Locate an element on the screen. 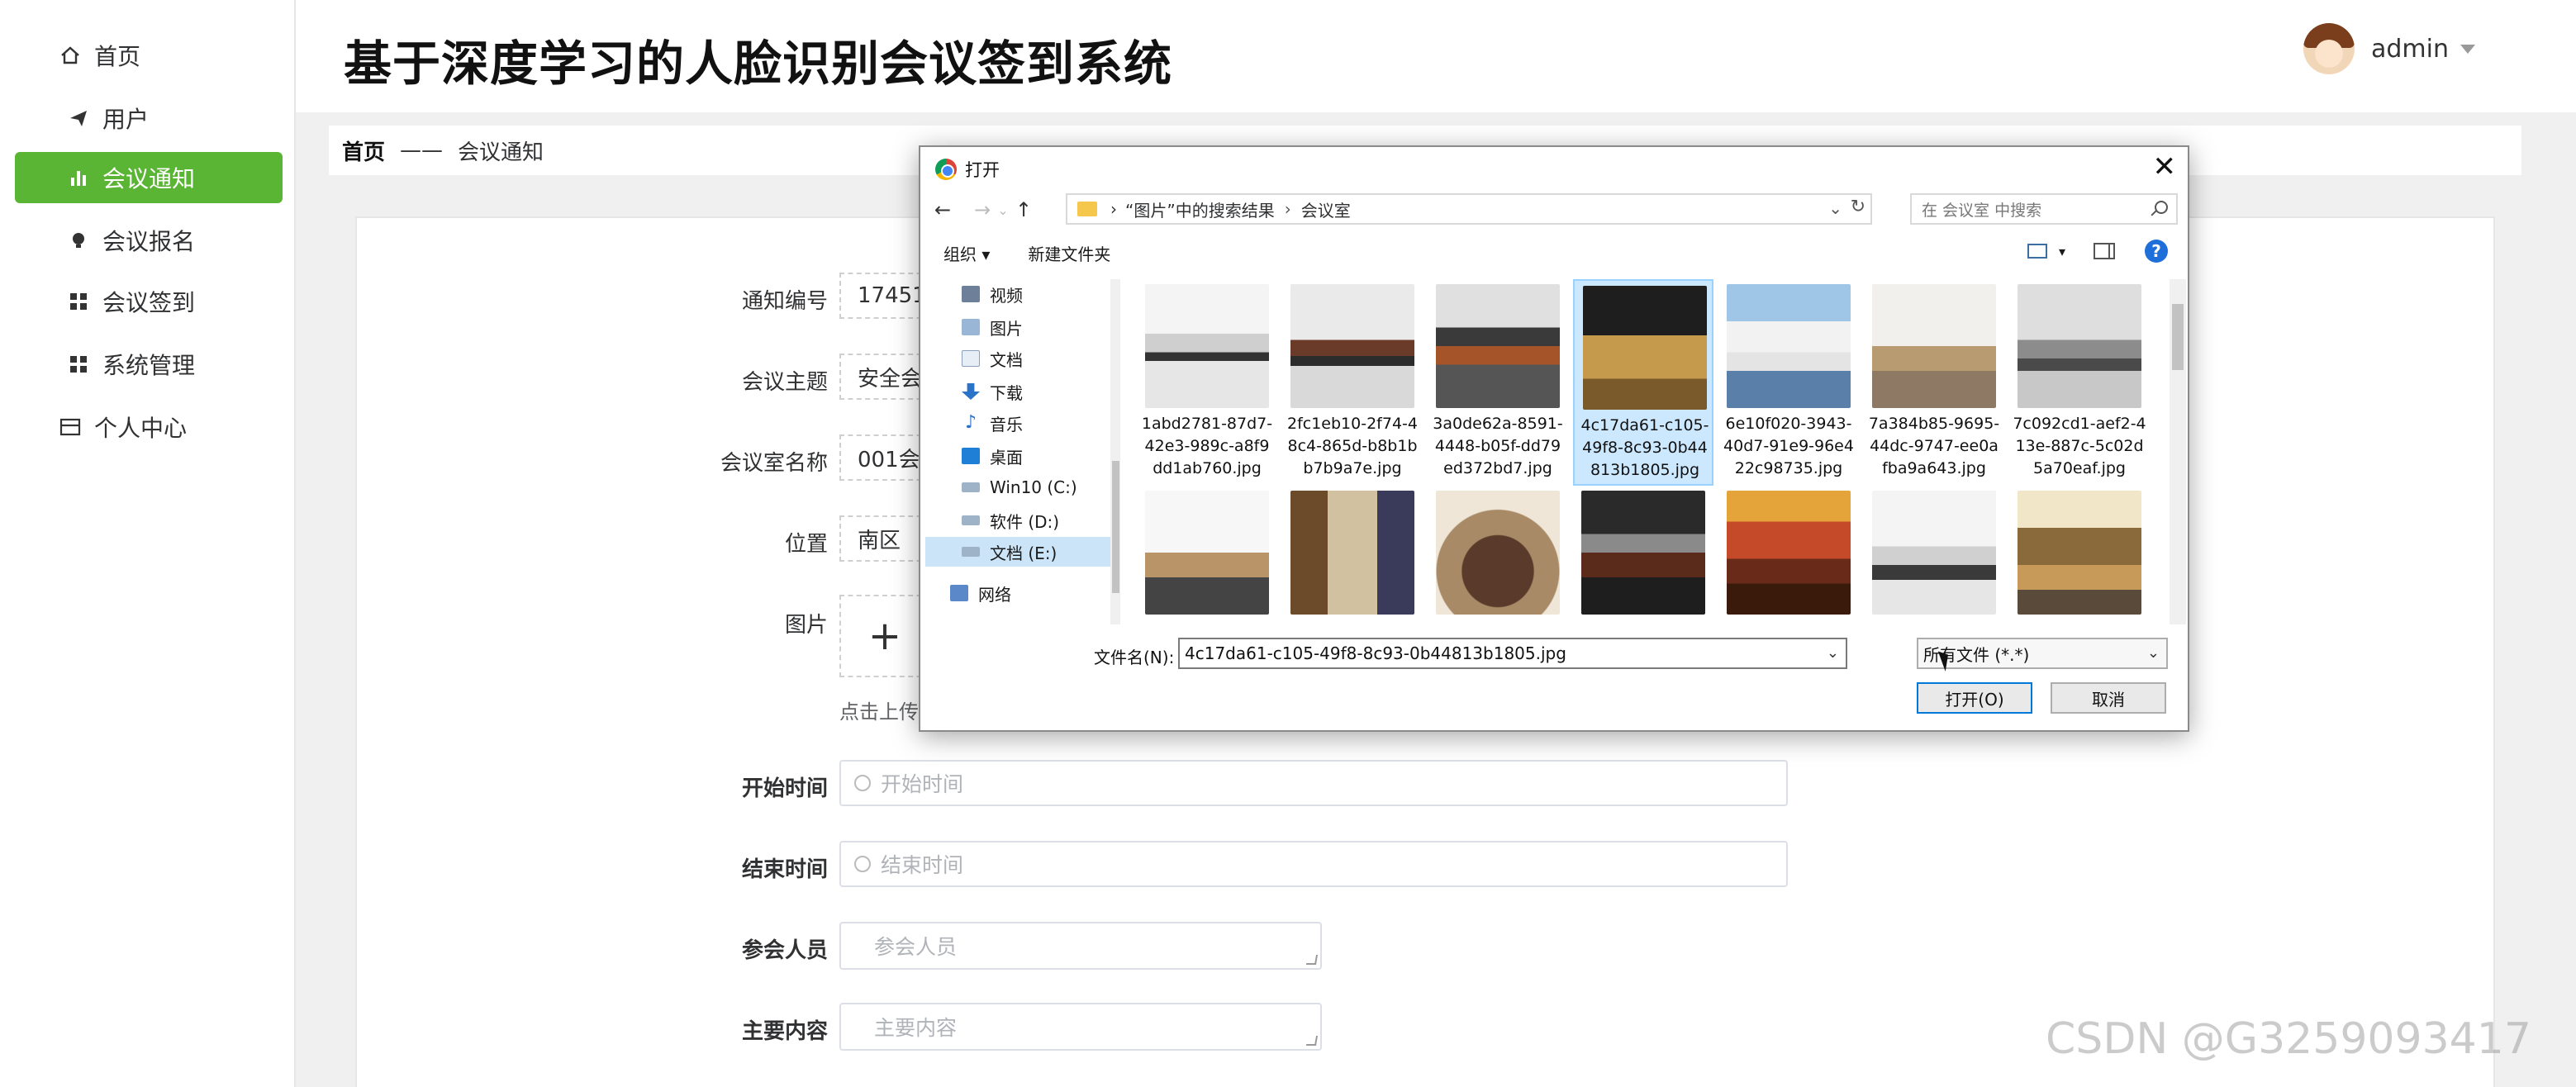  content-textarea: 主要内容 is located at coordinates (1080, 1027).